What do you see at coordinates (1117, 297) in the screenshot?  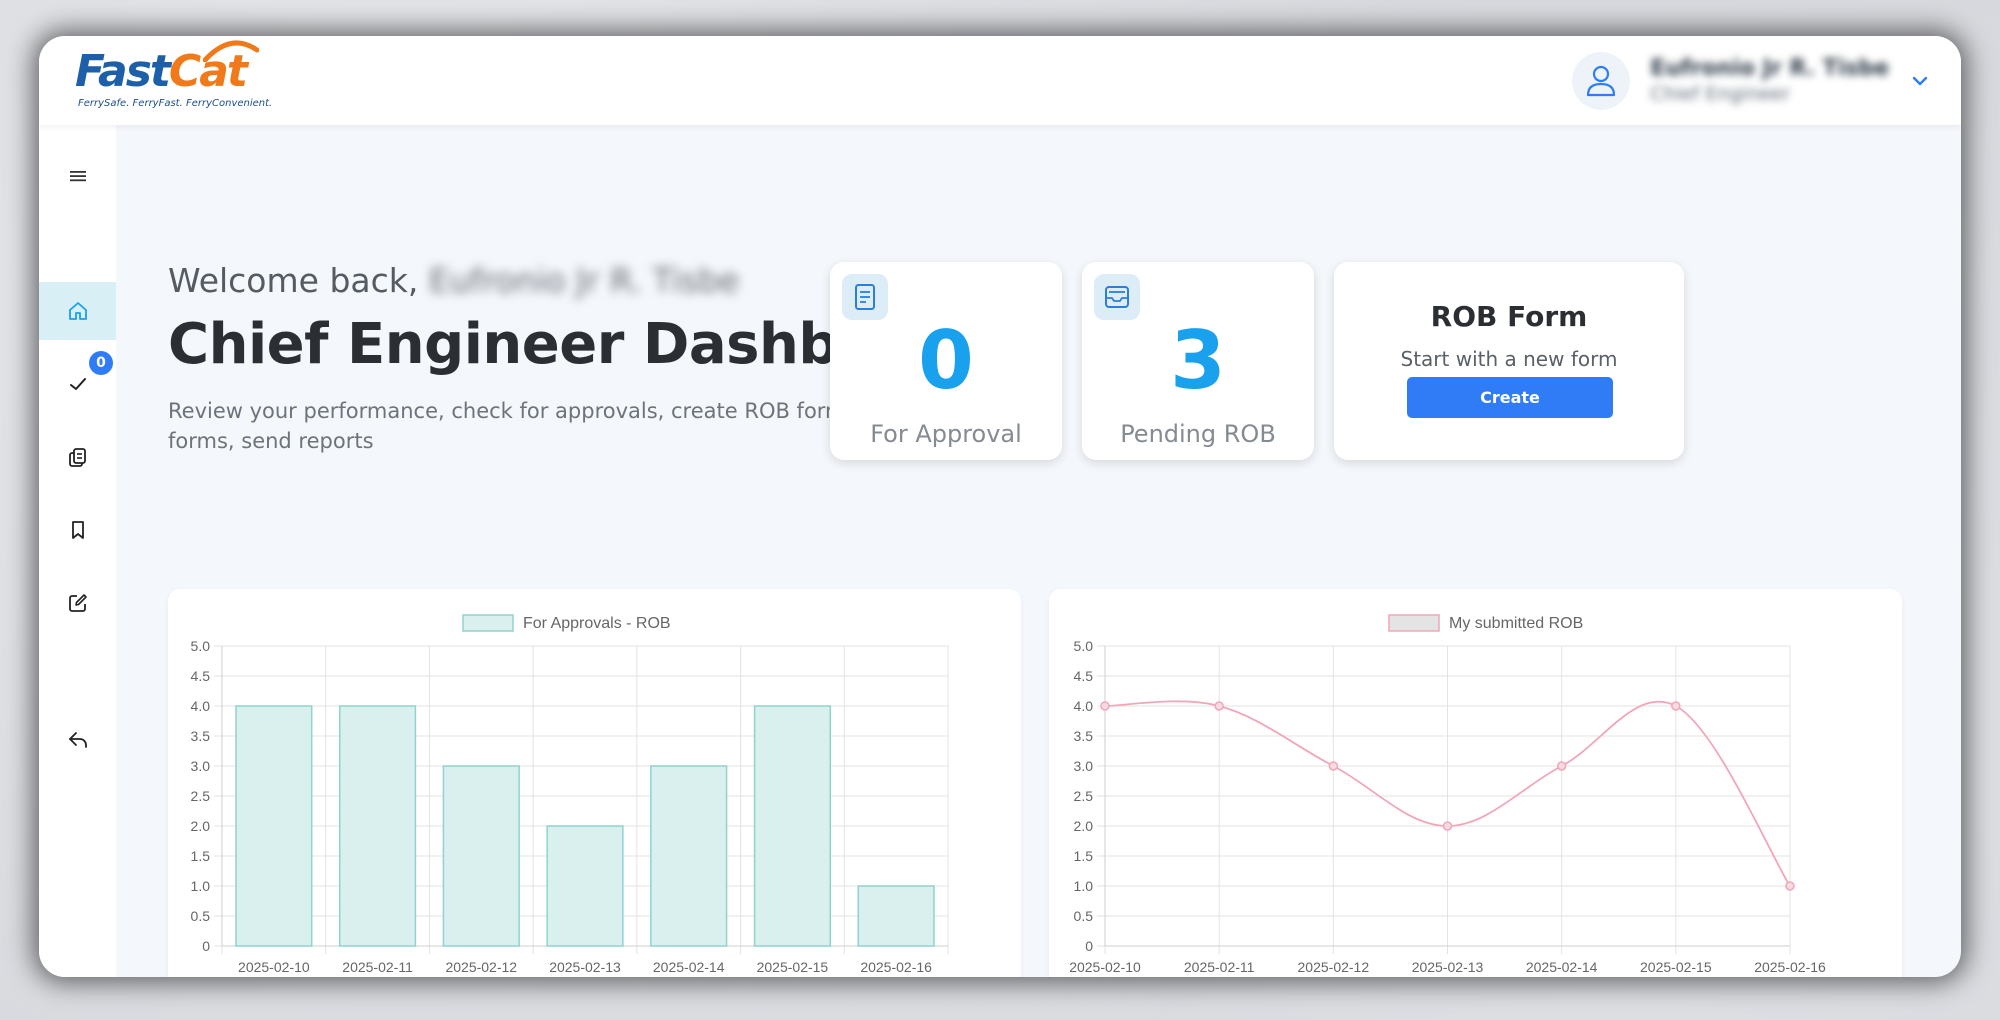 I see `inbox-icon` at bounding box center [1117, 297].